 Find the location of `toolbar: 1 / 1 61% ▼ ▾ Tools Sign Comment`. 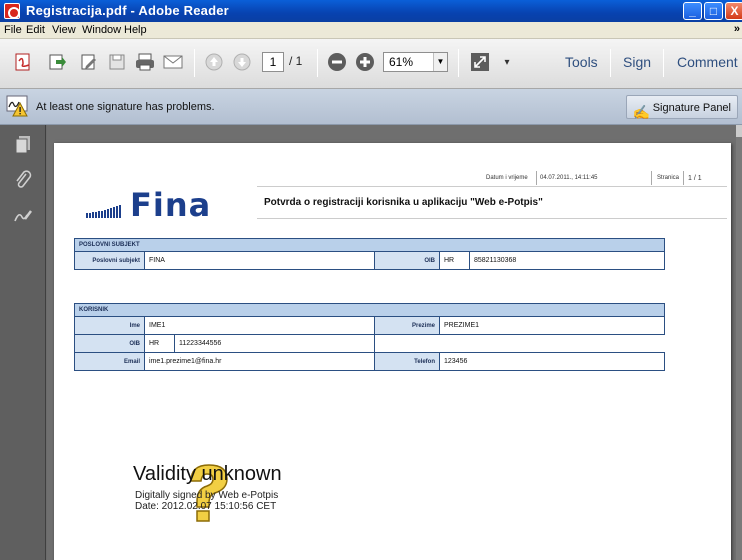

toolbar: 1 / 1 61% ▼ ▾ Tools Sign Comment is located at coordinates (371, 64).